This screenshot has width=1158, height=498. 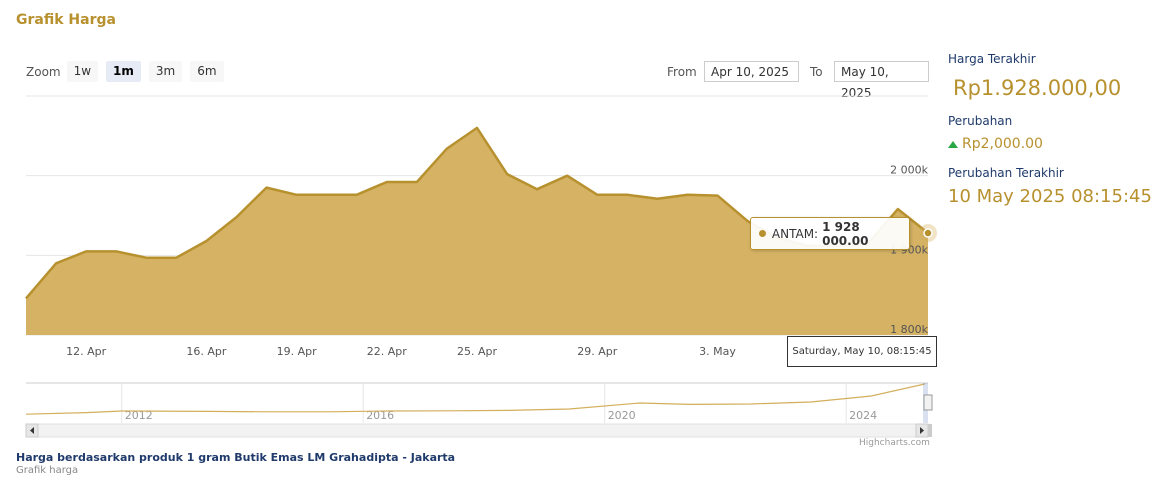 I want to click on x-tick-label: 22. Apr, so click(x=387, y=351).